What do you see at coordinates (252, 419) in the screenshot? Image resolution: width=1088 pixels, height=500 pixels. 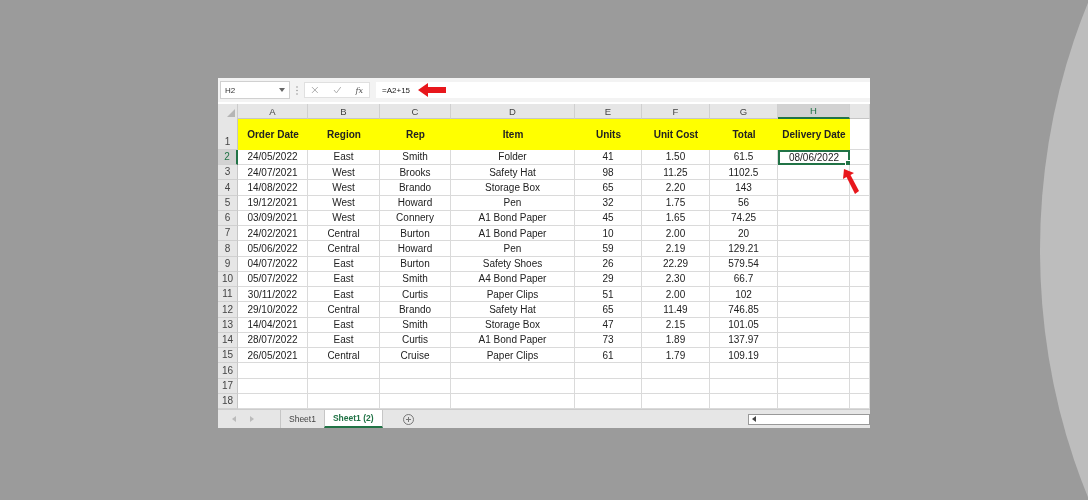 I see `next-sheet-icon` at bounding box center [252, 419].